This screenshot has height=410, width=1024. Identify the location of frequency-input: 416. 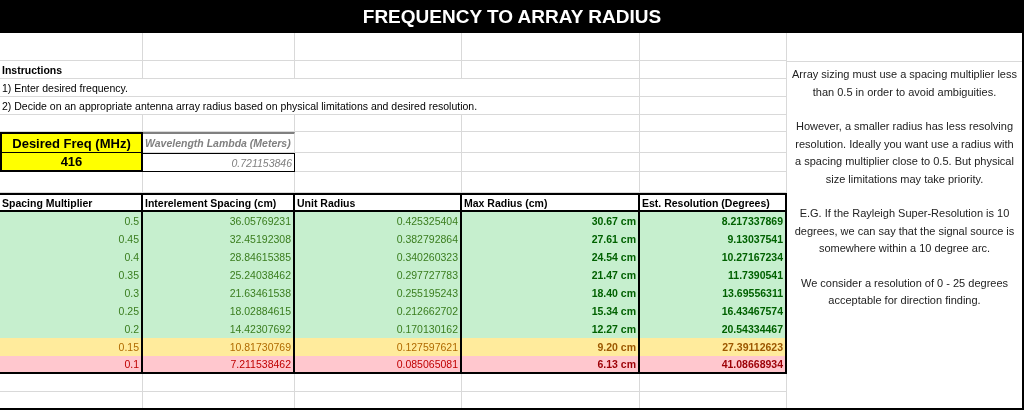
(71, 162).